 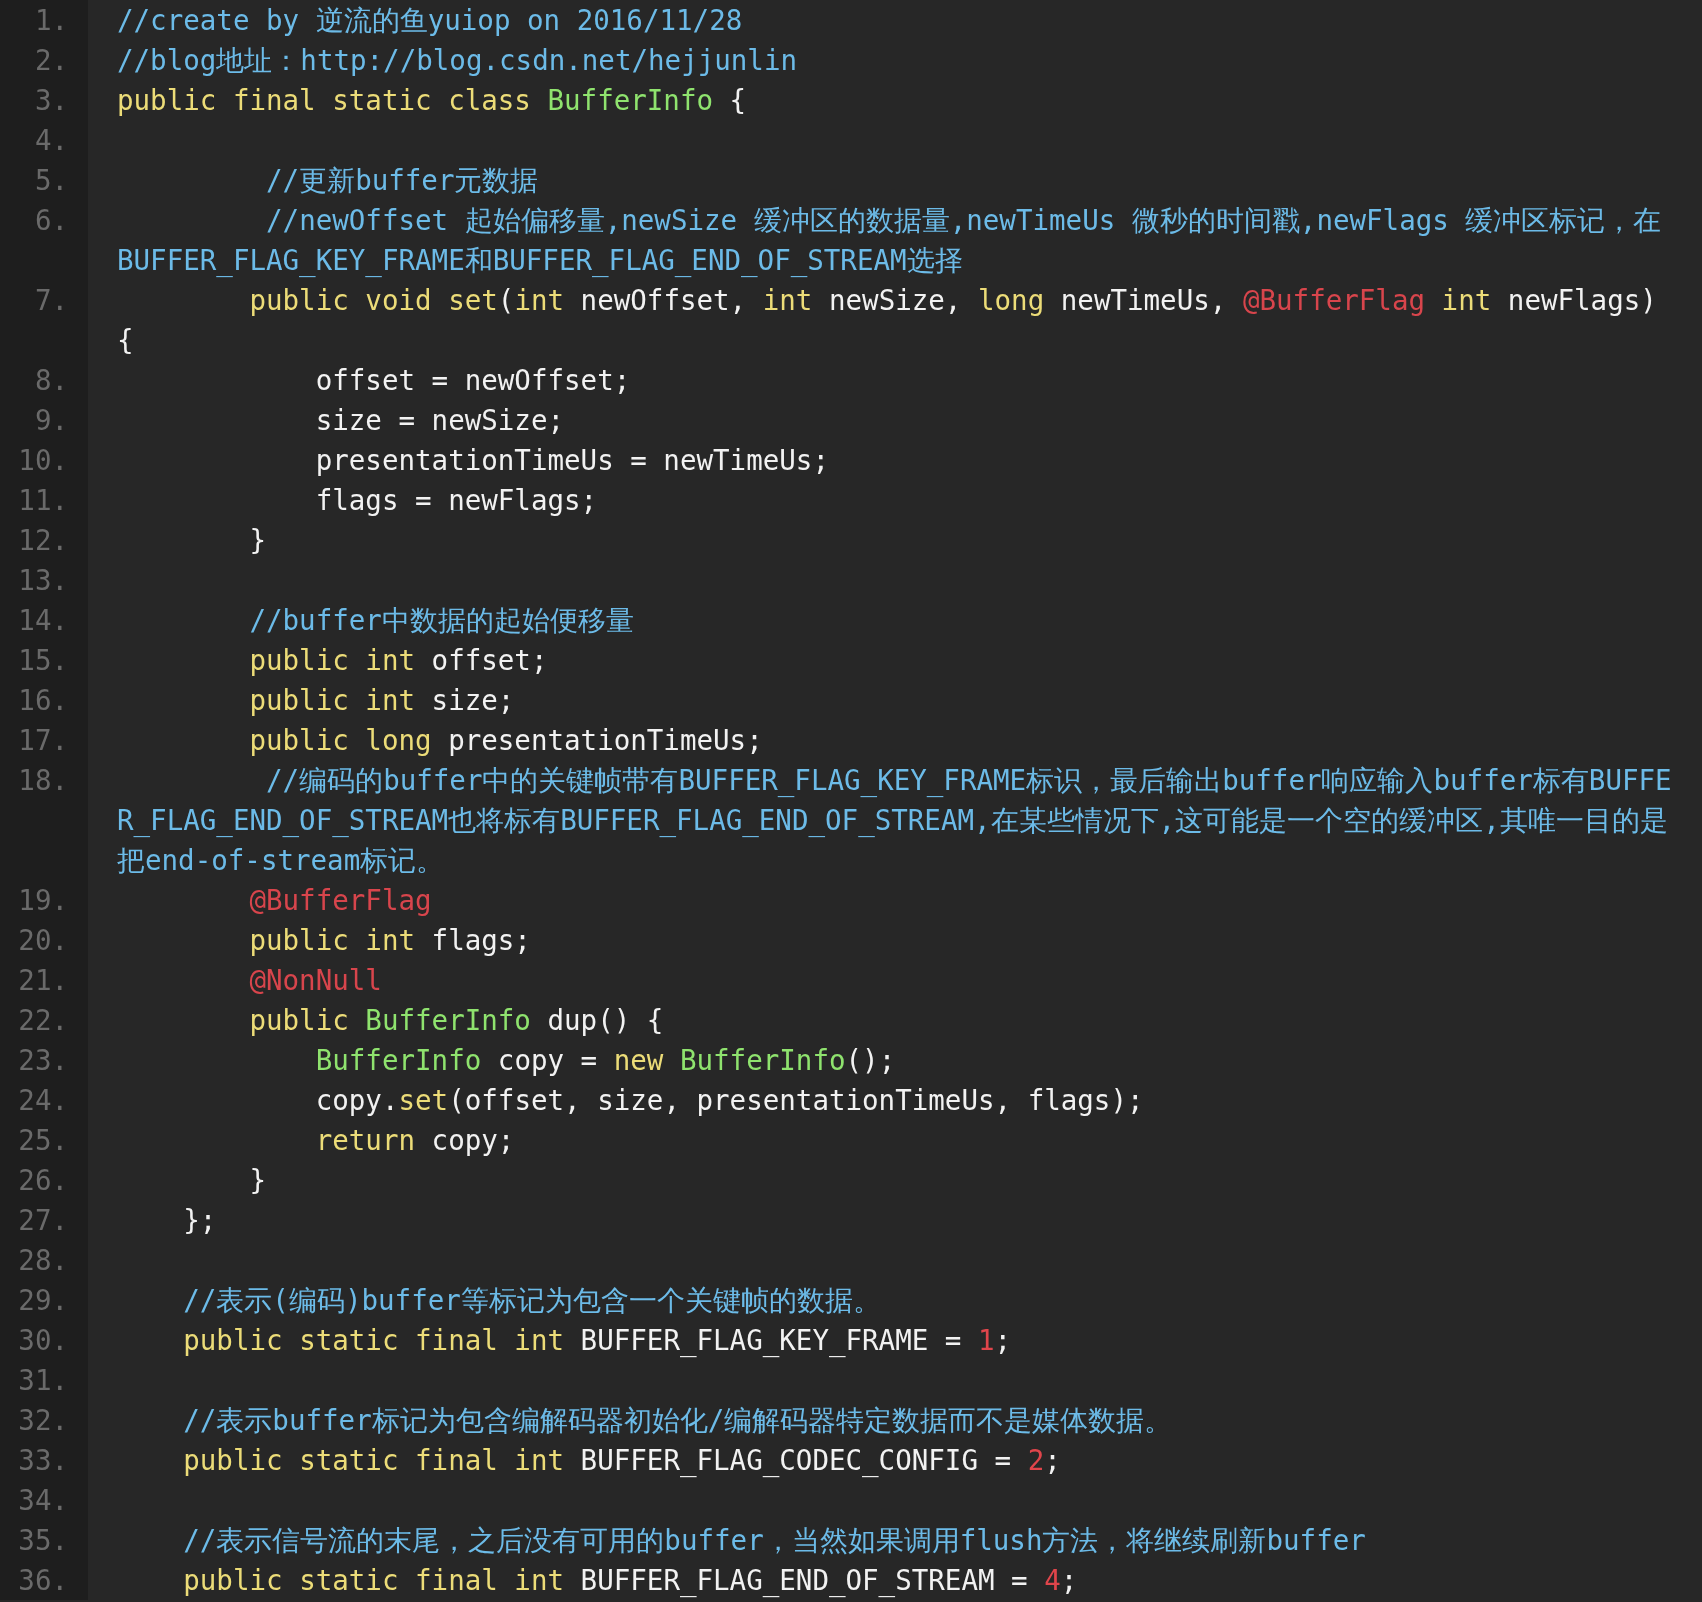 What do you see at coordinates (43, 580) in the screenshot?
I see `line-number: 13.` at bounding box center [43, 580].